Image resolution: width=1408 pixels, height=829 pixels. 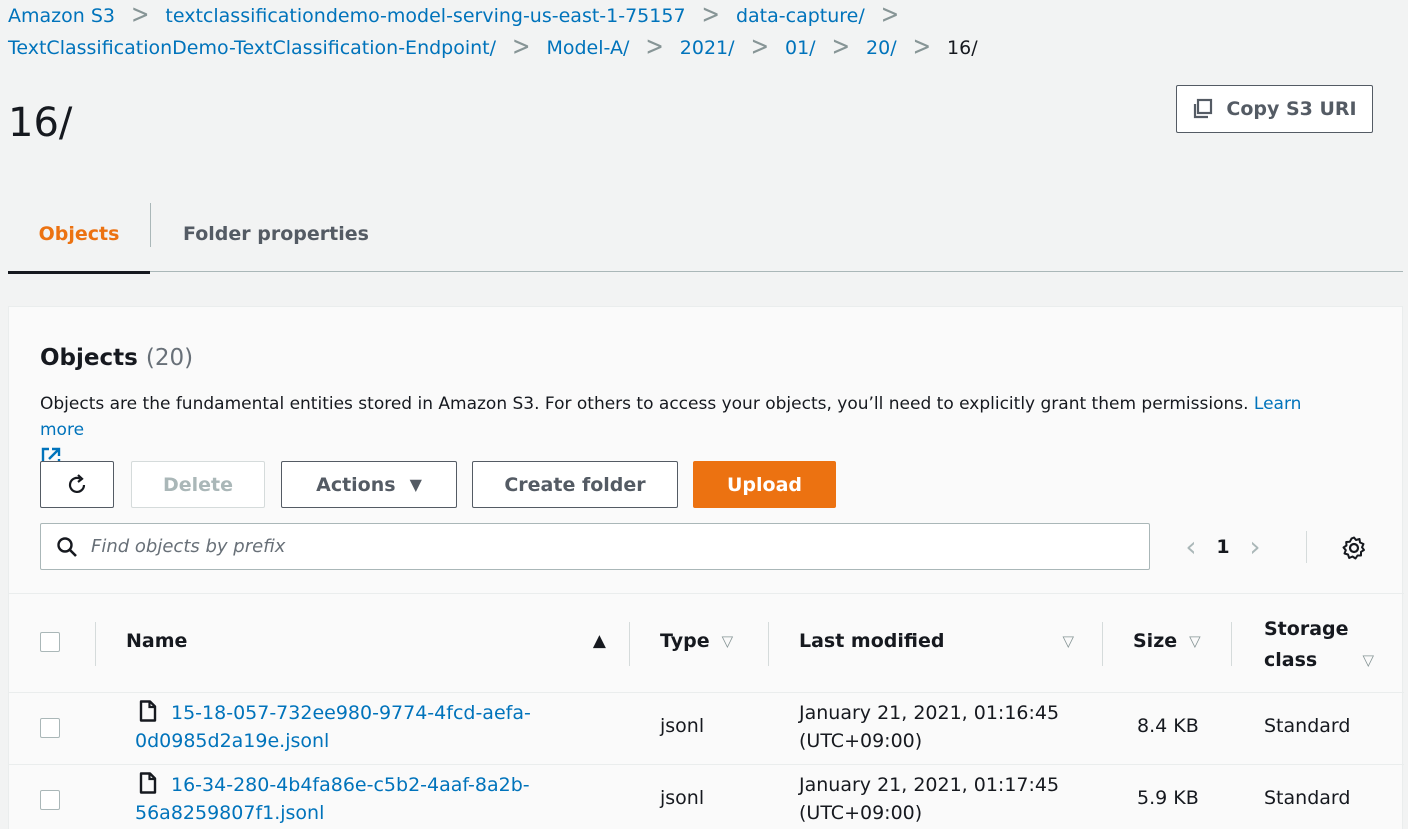 I want to click on refresh-icon, so click(x=77, y=483).